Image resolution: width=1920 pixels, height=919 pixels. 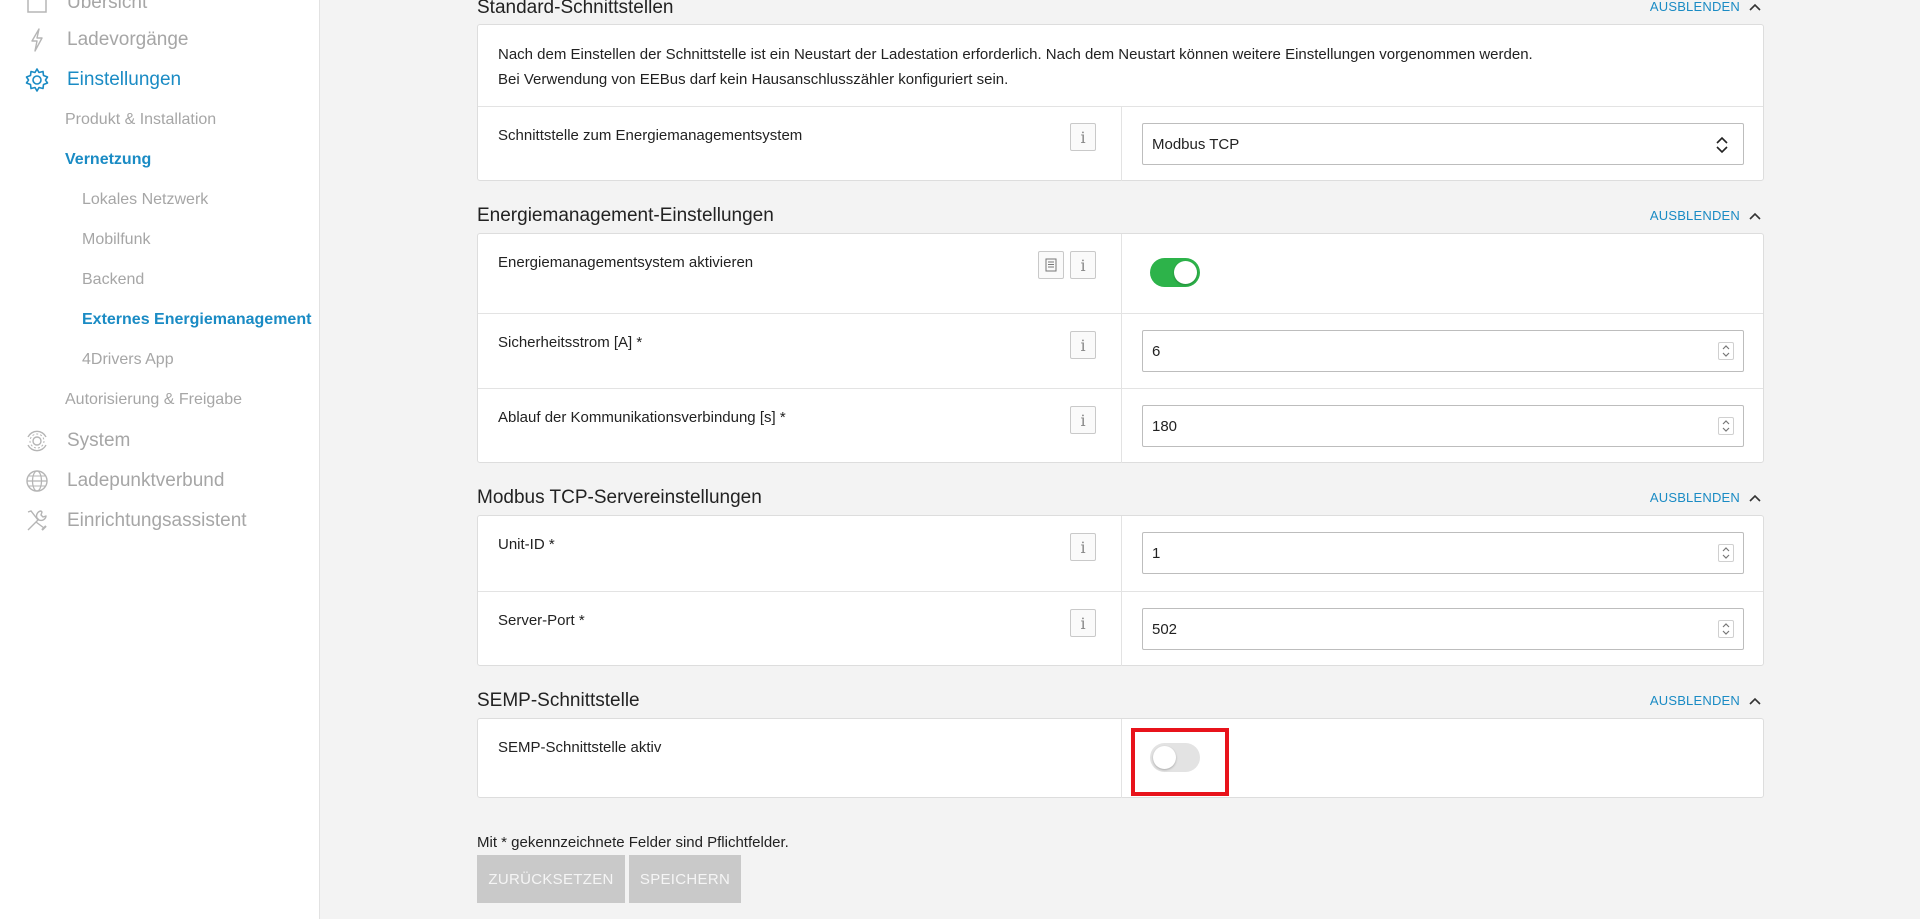 I want to click on nav-system-label: System, so click(x=99, y=440).